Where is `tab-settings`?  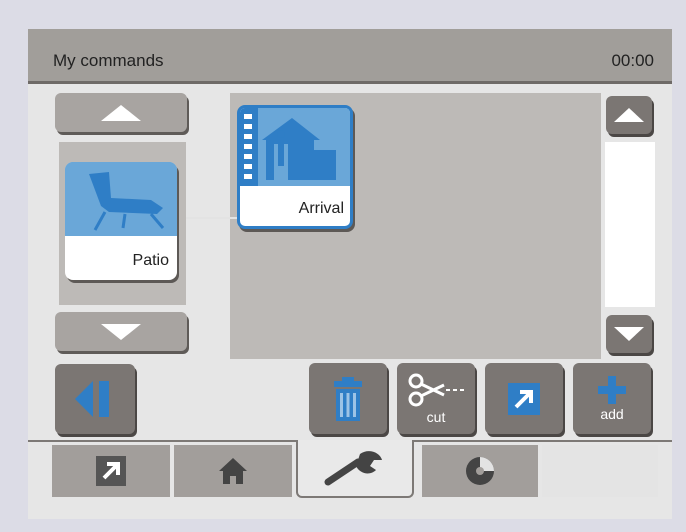 tab-settings is located at coordinates (355, 469).